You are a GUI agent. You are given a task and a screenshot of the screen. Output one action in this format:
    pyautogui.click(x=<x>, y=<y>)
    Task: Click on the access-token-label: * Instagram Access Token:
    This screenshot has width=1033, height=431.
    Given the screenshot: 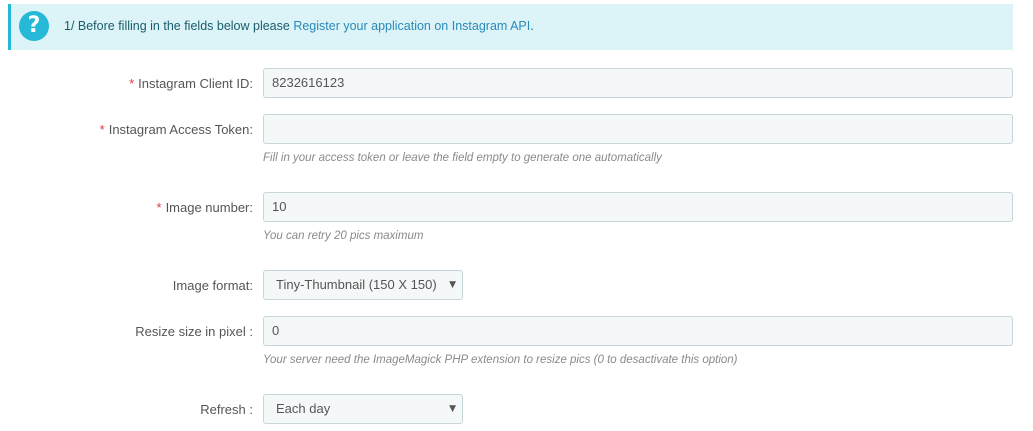 What is the action you would take?
    pyautogui.click(x=176, y=129)
    